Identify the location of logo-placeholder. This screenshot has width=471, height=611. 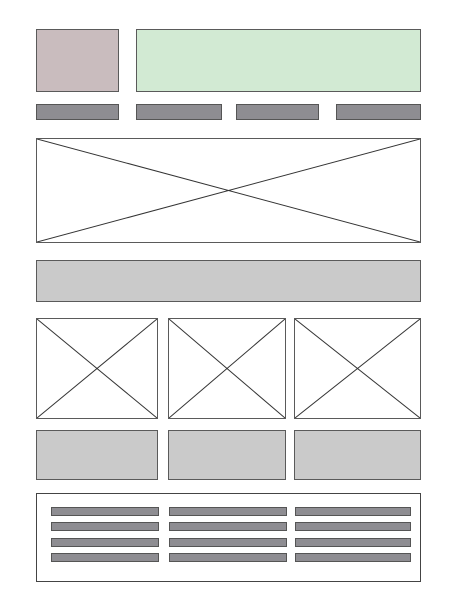
(77, 60).